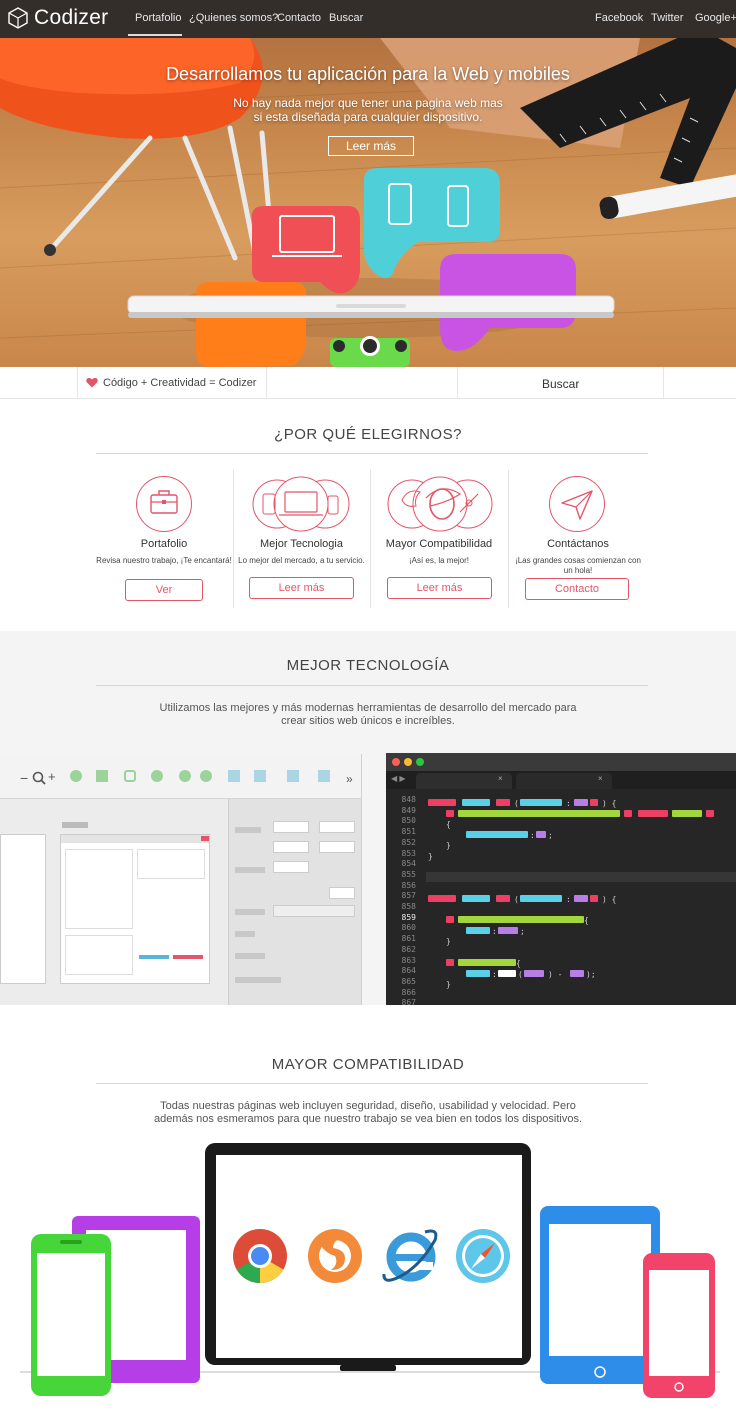 Image resolution: width=736 pixels, height=1418 pixels. What do you see at coordinates (581, 894) in the screenshot?
I see `code-lines: (:) { { :; } } (:) { { :; } { : () -); }` at bounding box center [581, 894].